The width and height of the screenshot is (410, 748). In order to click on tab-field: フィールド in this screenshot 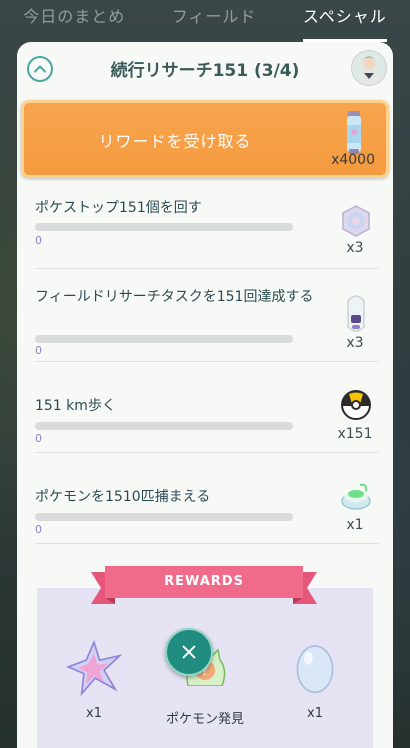, I will do `click(214, 21)`.